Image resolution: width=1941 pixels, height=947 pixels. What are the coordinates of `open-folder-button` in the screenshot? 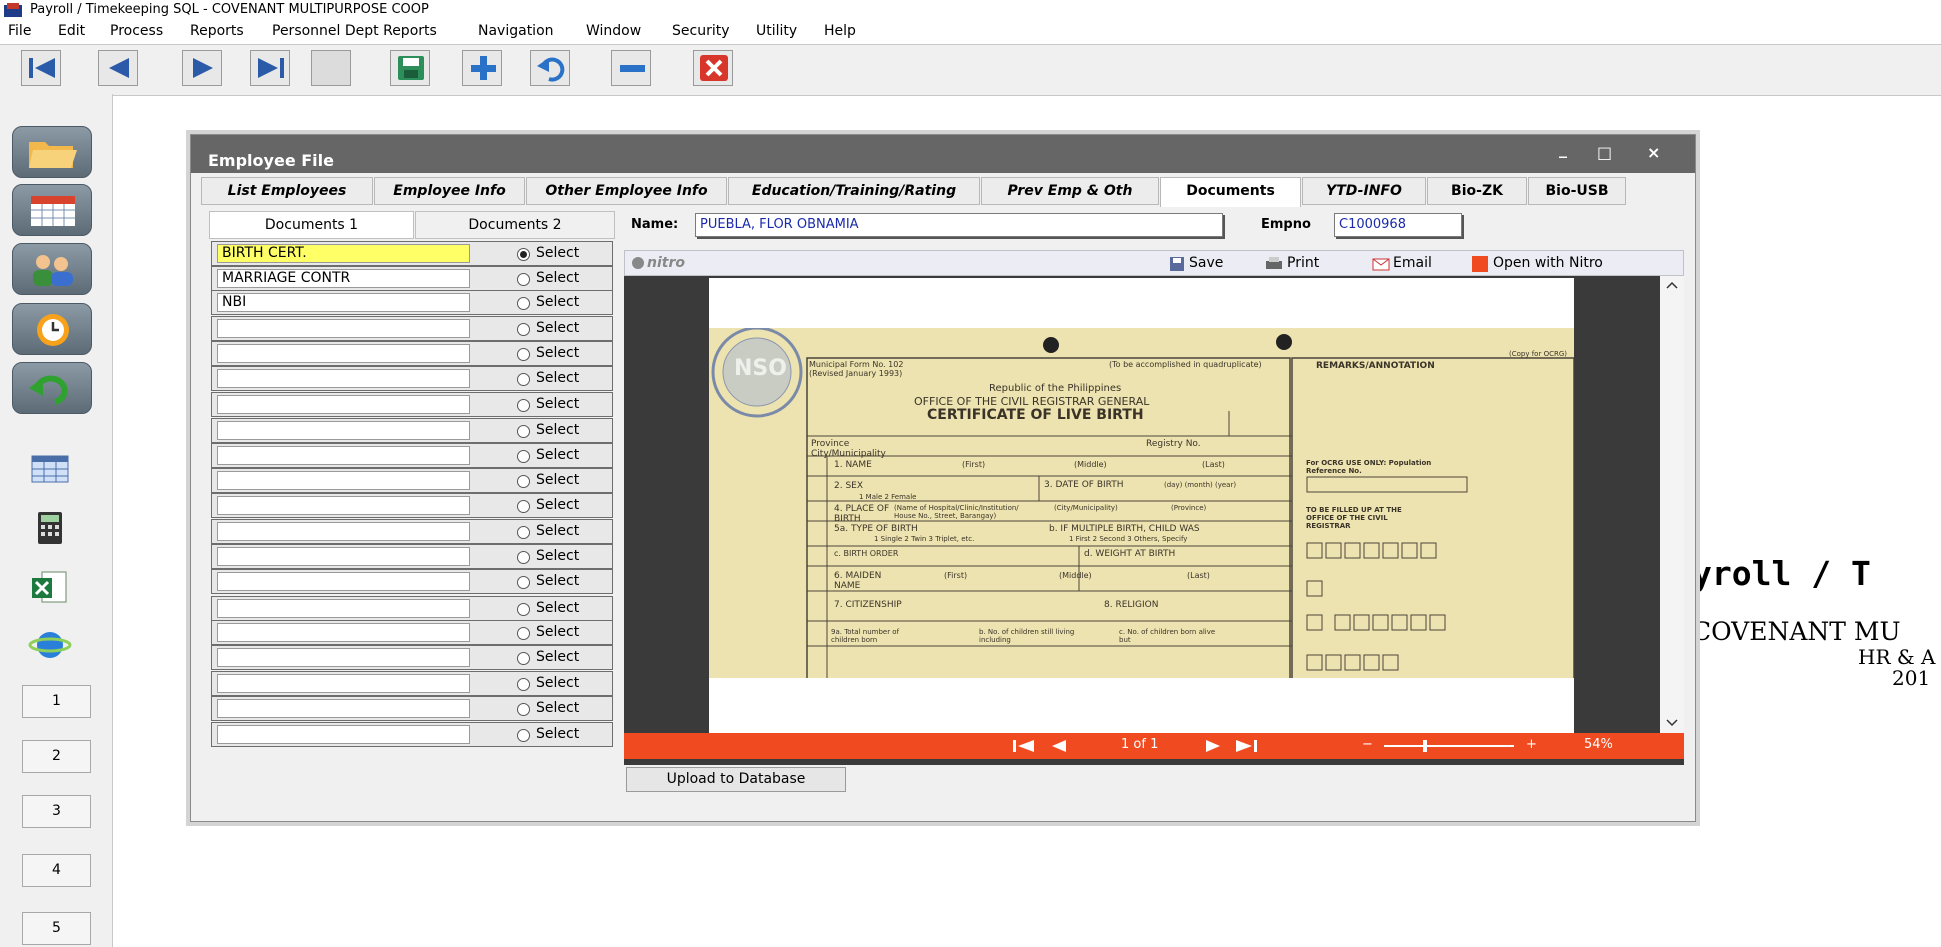 It's located at (52, 152).